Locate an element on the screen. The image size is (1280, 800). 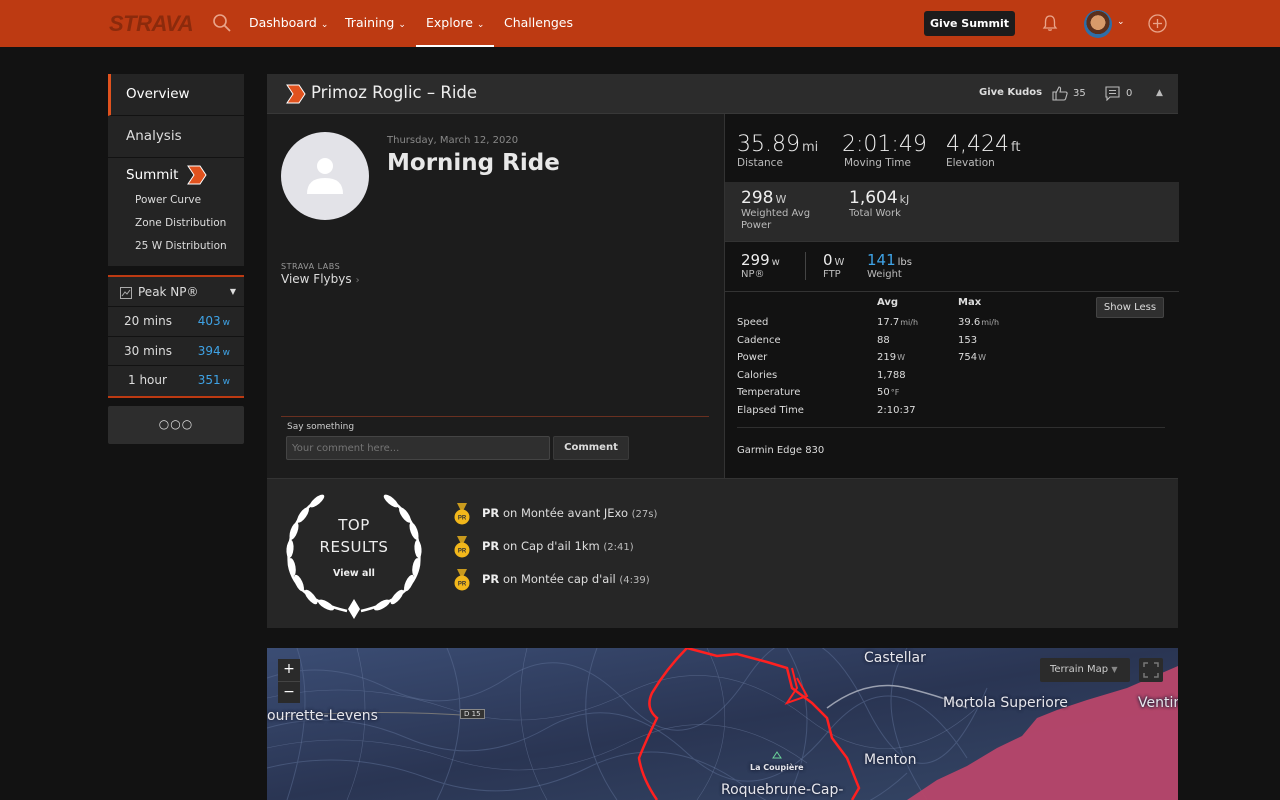
comment-input is located at coordinates (418, 448).